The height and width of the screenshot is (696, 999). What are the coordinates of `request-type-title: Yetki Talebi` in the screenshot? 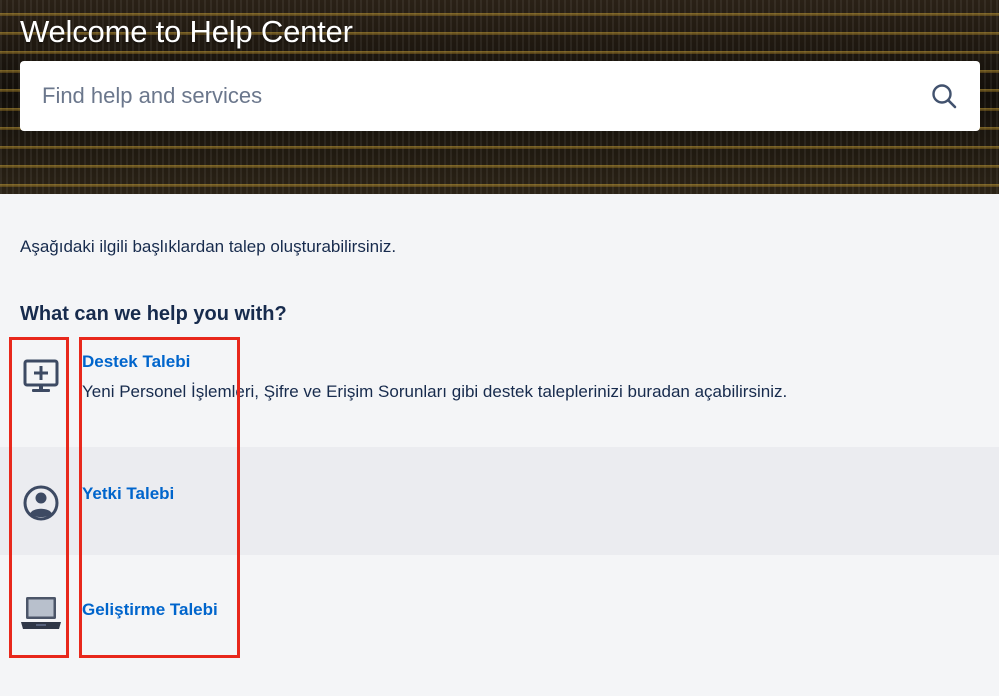 It's located at (128, 494).